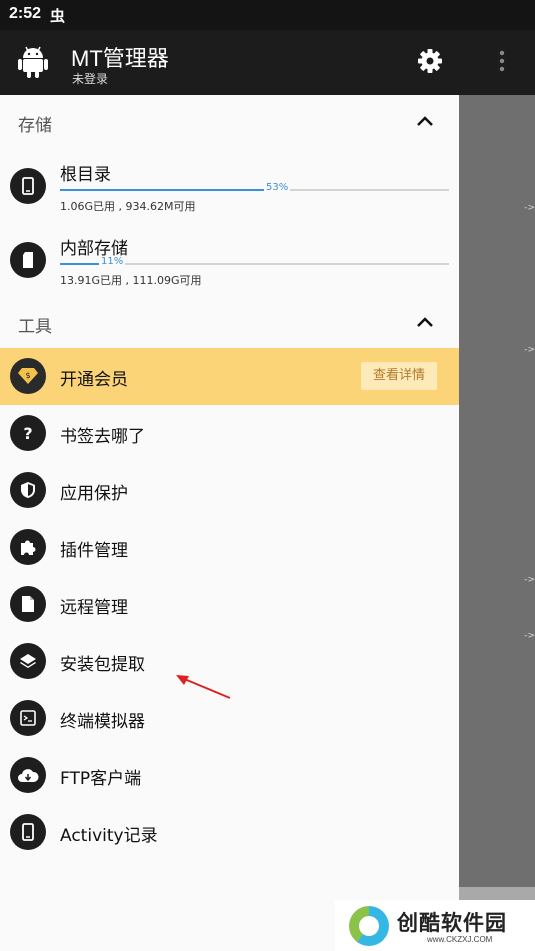 The width and height of the screenshot is (535, 951). What do you see at coordinates (229, 832) in the screenshot?
I see `tool-item-activity-log: Activity记录` at bounding box center [229, 832].